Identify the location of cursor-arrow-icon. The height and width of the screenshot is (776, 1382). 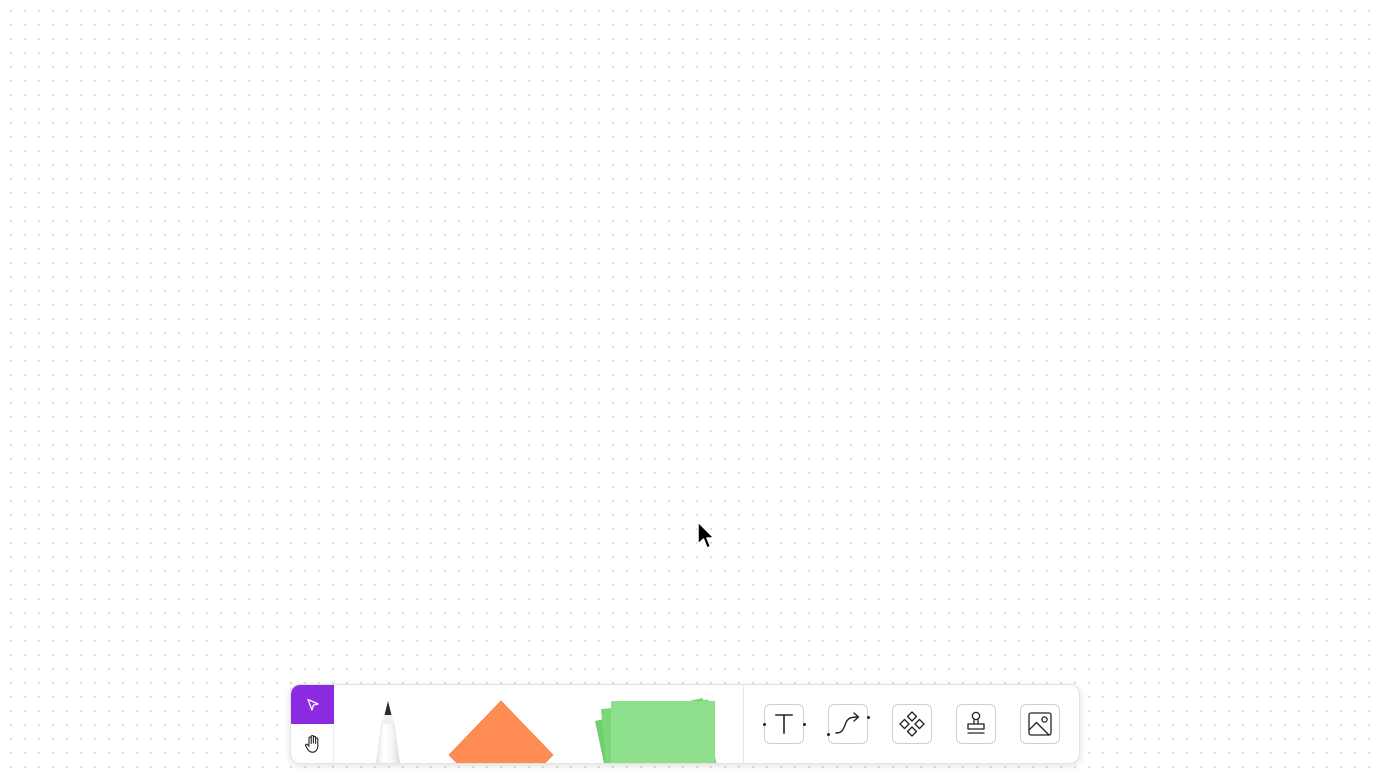
(312, 704).